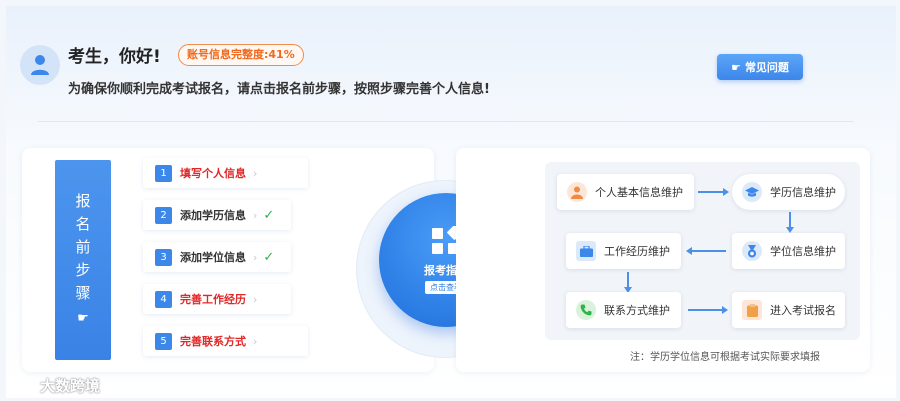  What do you see at coordinates (752, 251) in the screenshot?
I see `medal-icon` at bounding box center [752, 251].